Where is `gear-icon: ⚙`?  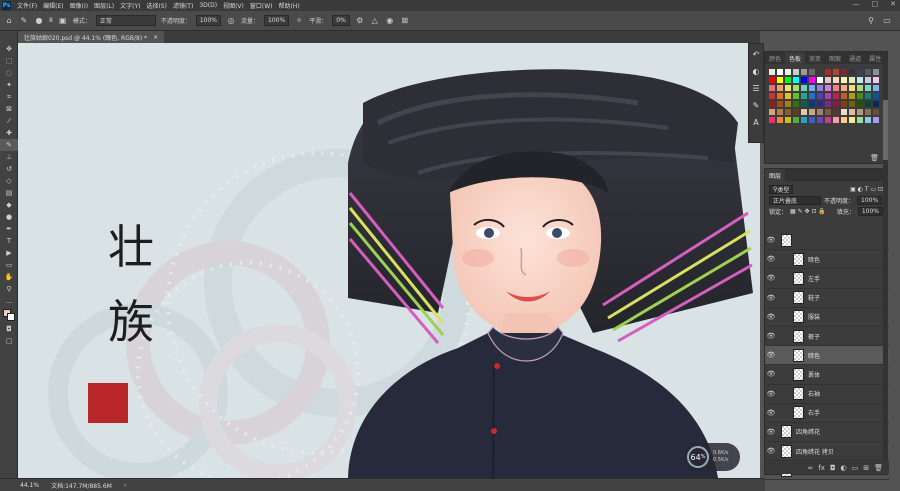
gear-icon: ⚙ is located at coordinates (360, 21).